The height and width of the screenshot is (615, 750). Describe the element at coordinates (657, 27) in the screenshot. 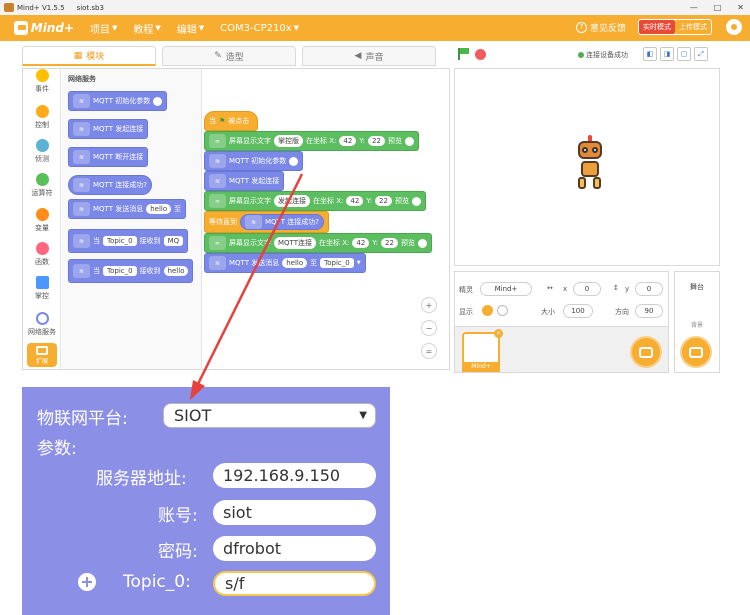

I see `mode-realtime: 实时模式` at that location.